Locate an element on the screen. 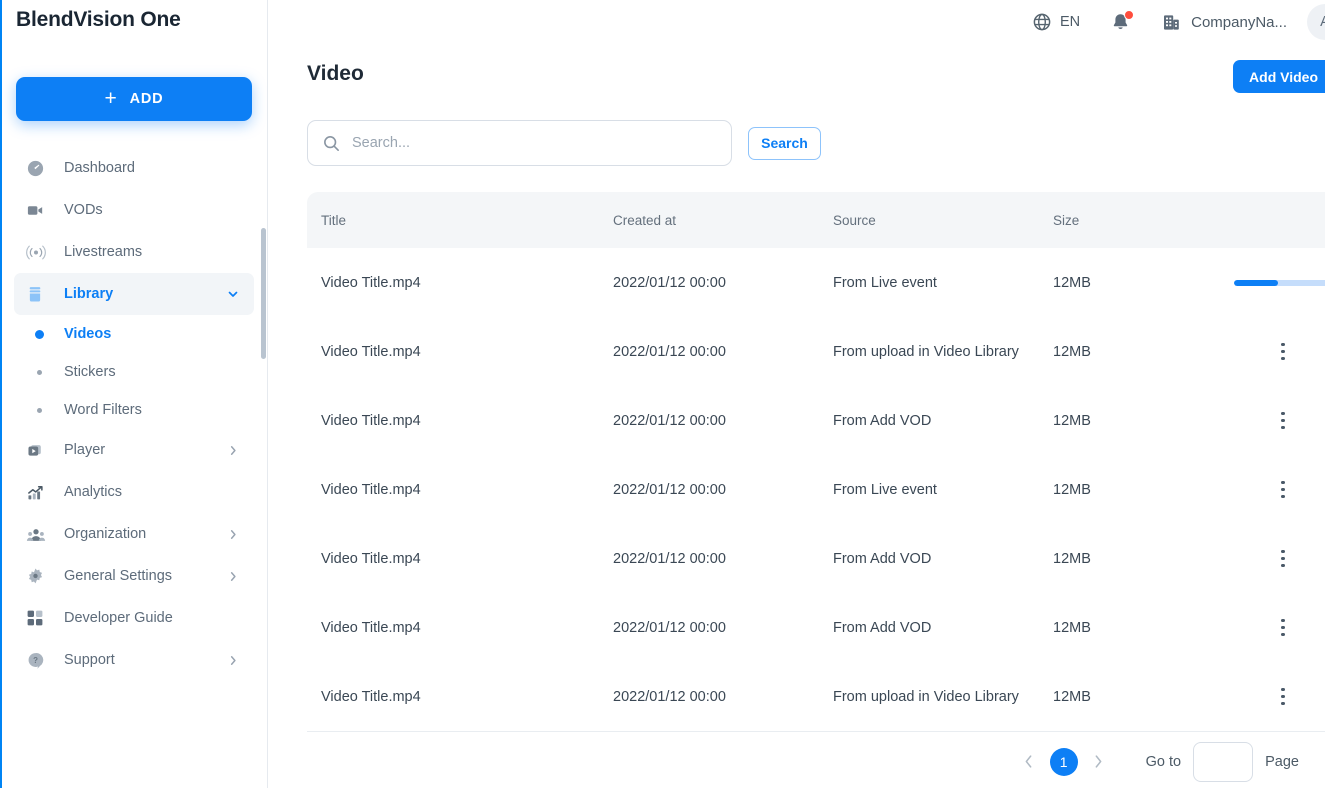 The height and width of the screenshot is (788, 1325). notifications-button is located at coordinates (1122, 21).